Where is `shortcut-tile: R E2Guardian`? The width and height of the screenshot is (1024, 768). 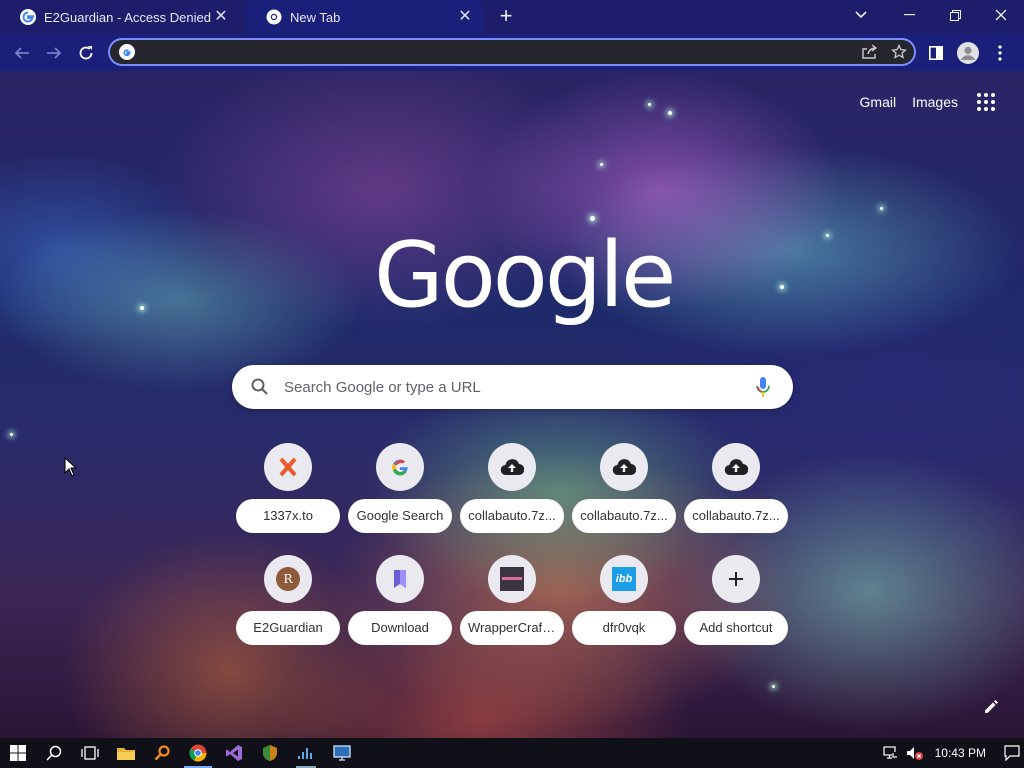 shortcut-tile: R E2Guardian is located at coordinates (288, 600).